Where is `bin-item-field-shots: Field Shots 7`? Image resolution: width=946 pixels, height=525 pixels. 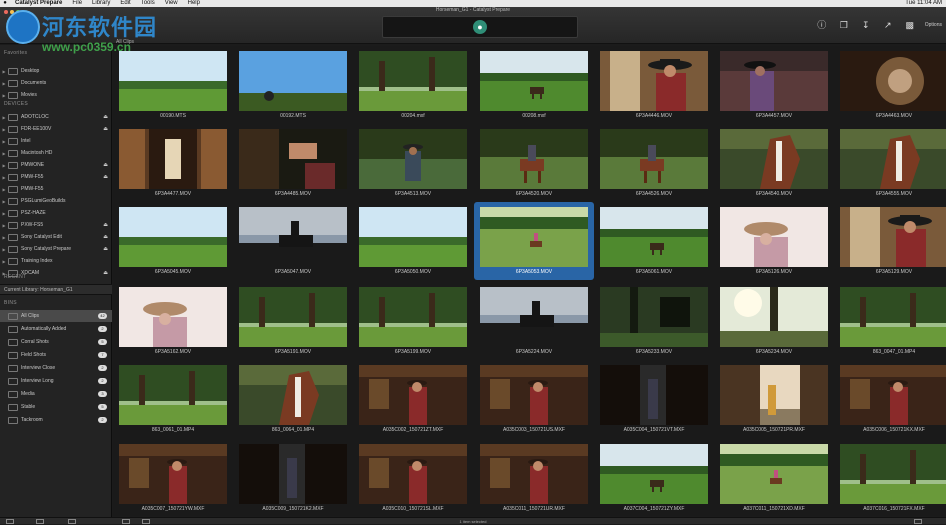 bin-item-field-shots: Field Shots 7 is located at coordinates (56, 355).